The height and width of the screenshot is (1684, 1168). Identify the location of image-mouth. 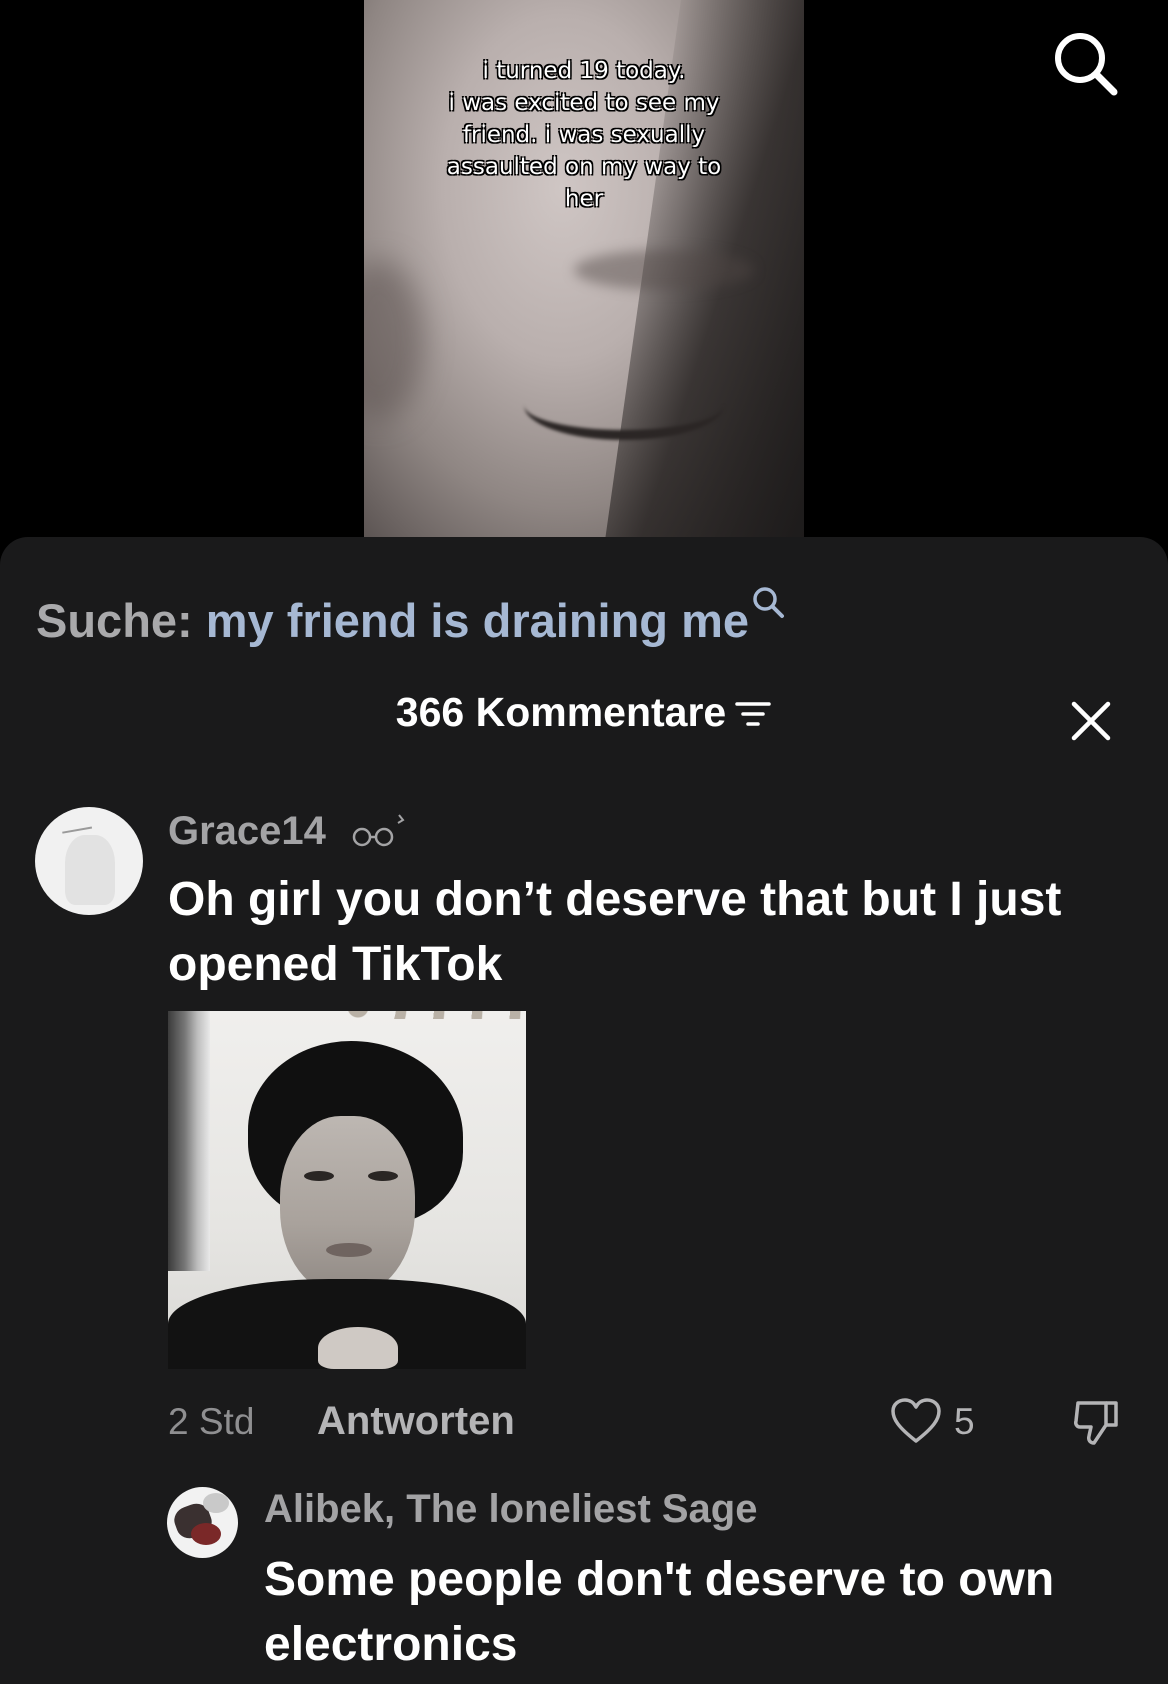
(349, 1250).